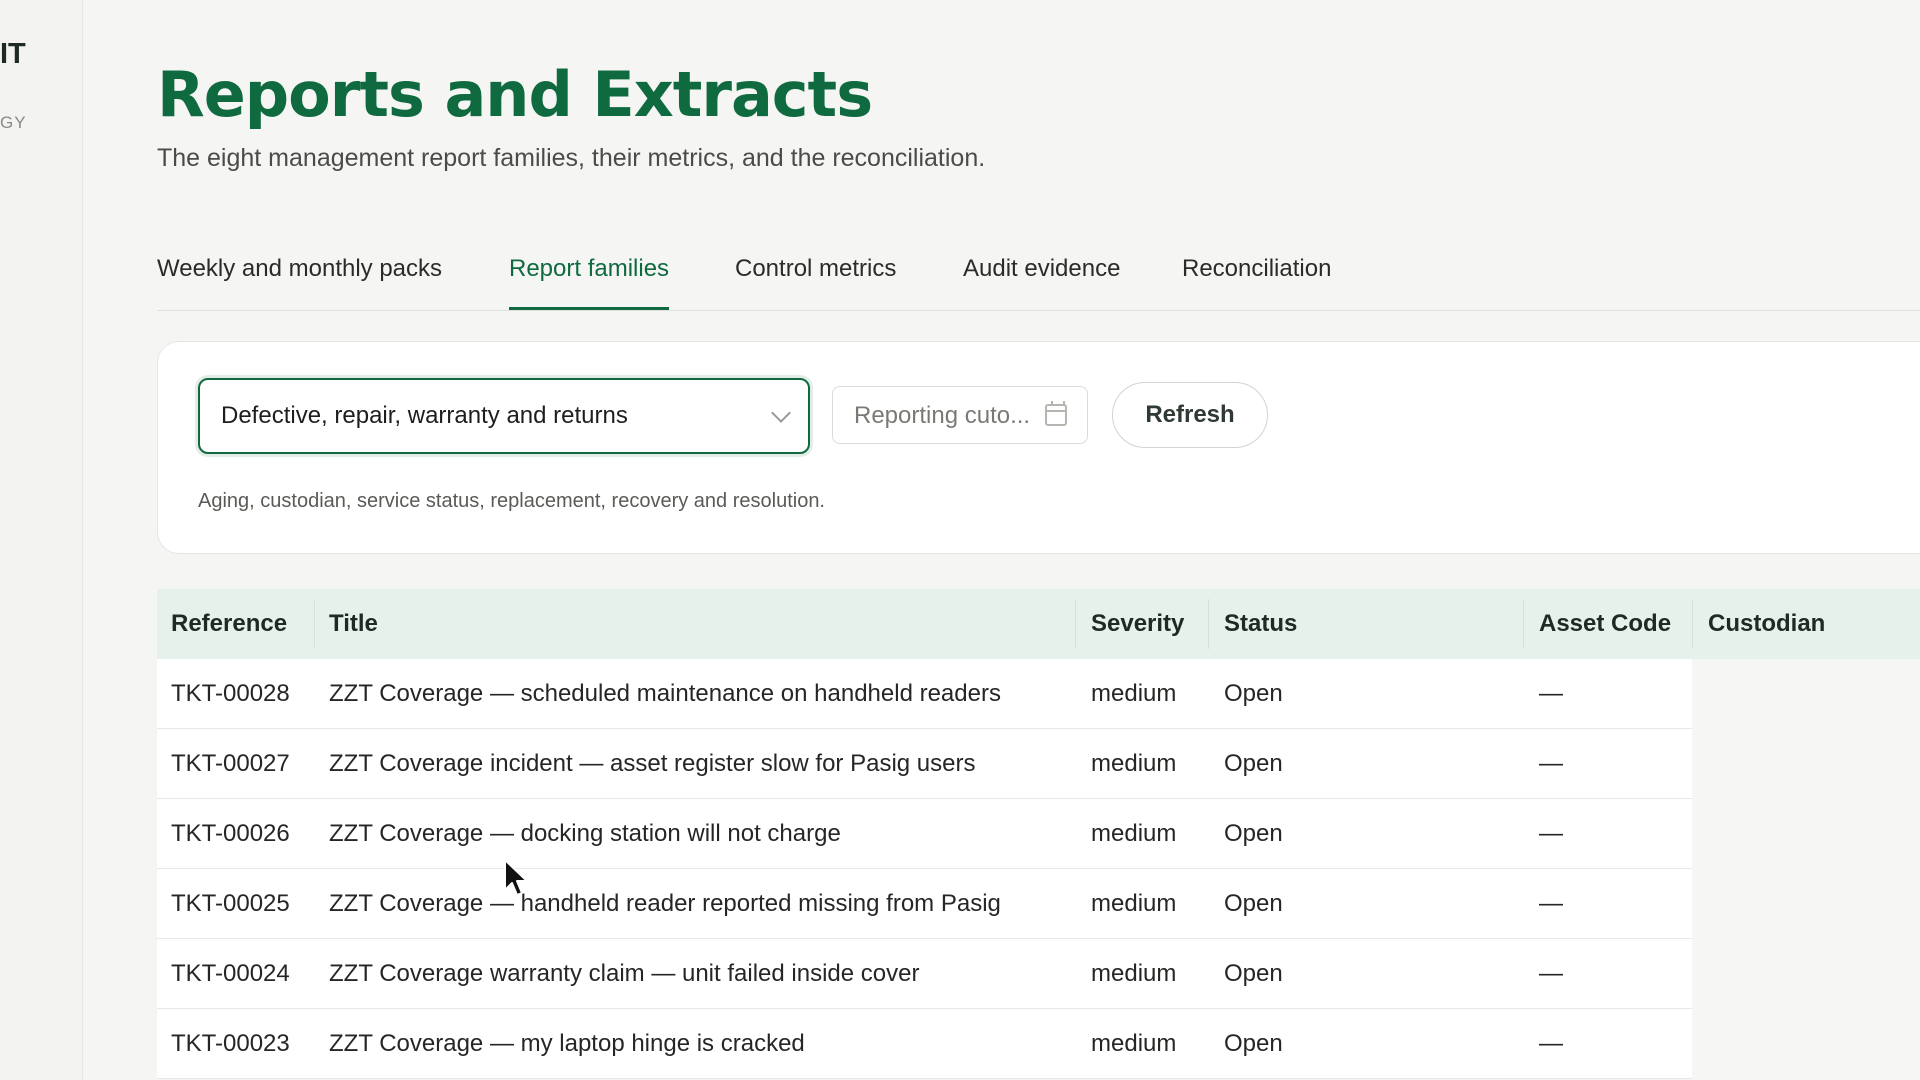  I want to click on column-header-custodian: Custodian, so click(1766, 624).